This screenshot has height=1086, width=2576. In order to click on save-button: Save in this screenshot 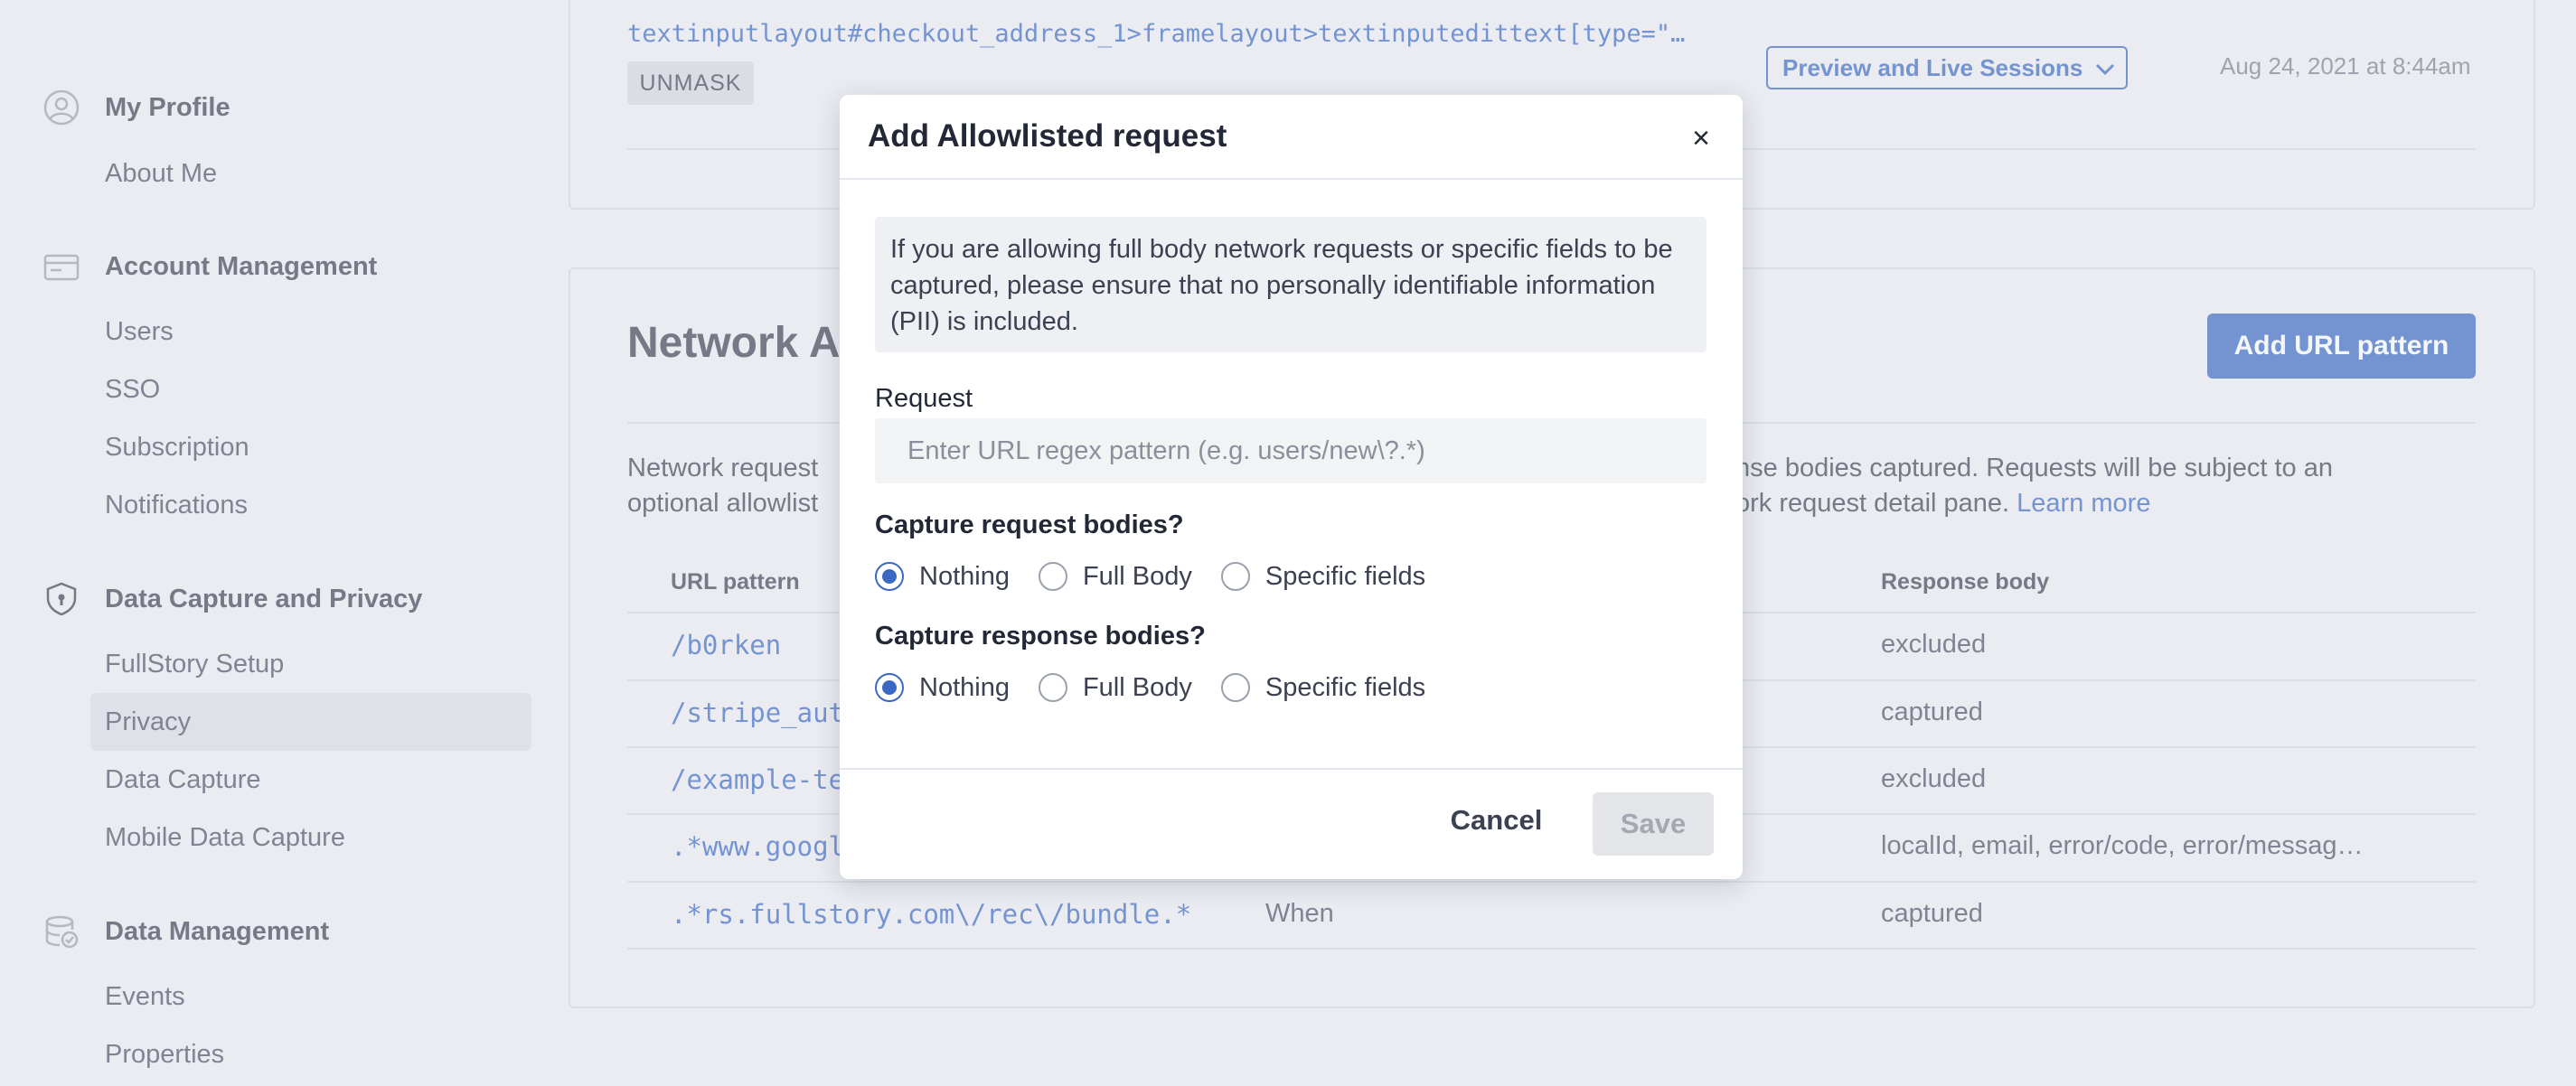, I will do `click(1654, 824)`.